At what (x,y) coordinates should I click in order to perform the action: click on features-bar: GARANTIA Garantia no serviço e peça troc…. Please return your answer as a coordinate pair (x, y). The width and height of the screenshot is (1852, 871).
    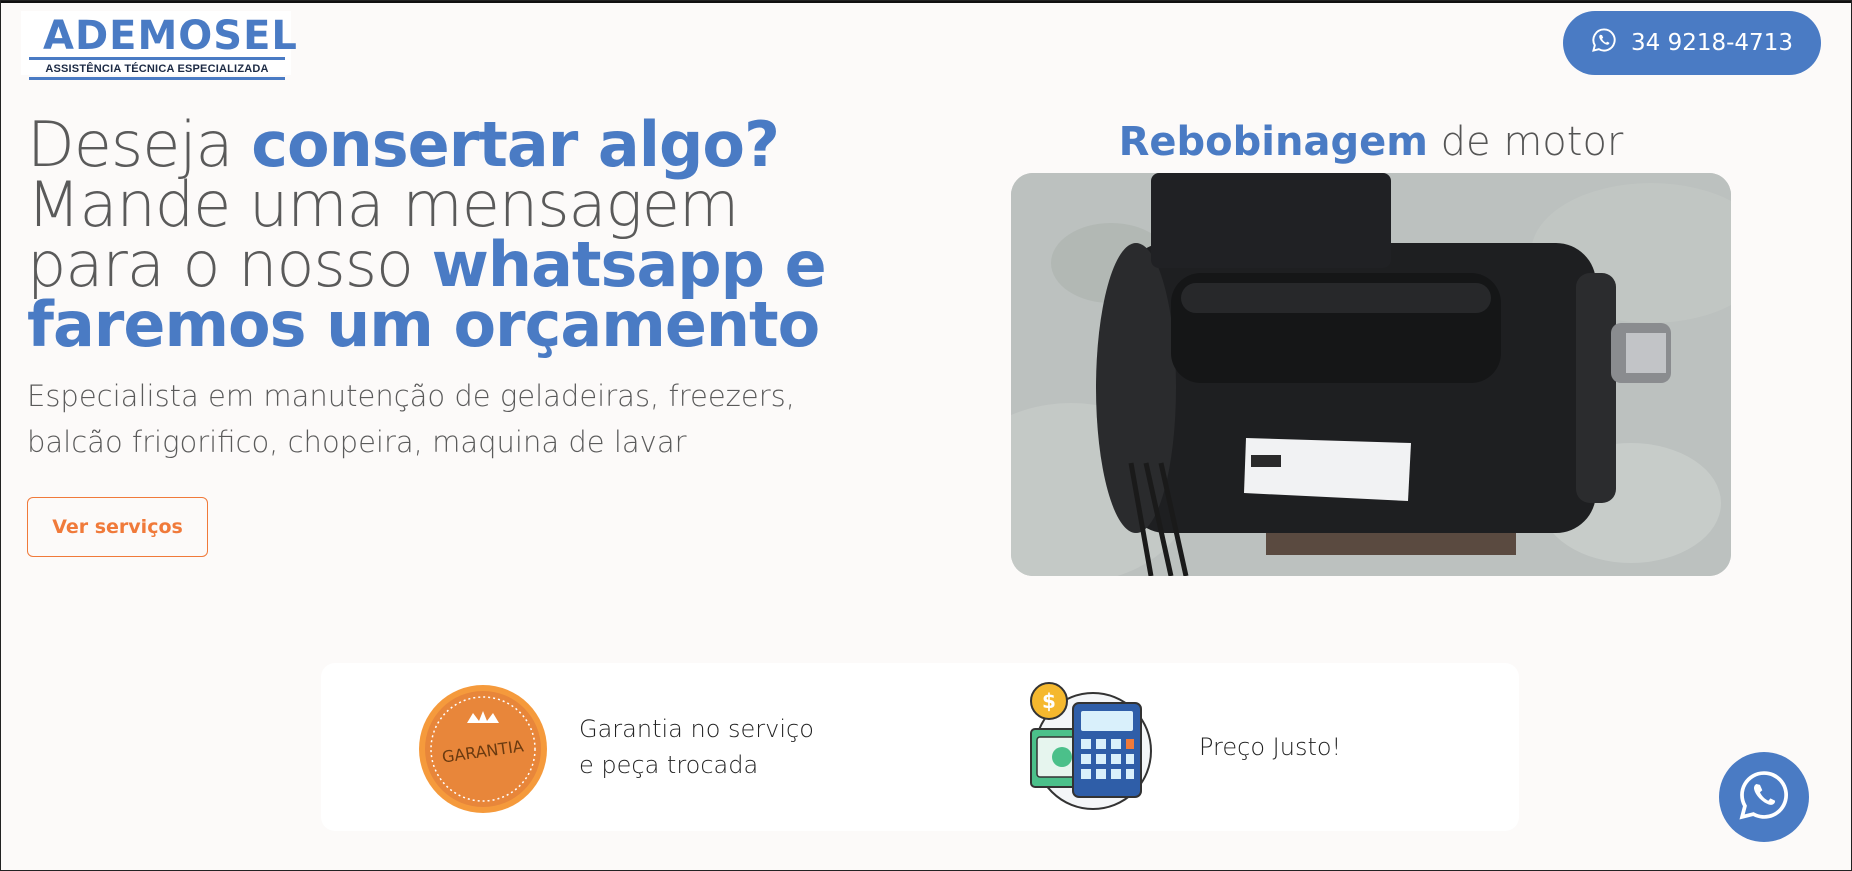
    Looking at the image, I should click on (920, 747).